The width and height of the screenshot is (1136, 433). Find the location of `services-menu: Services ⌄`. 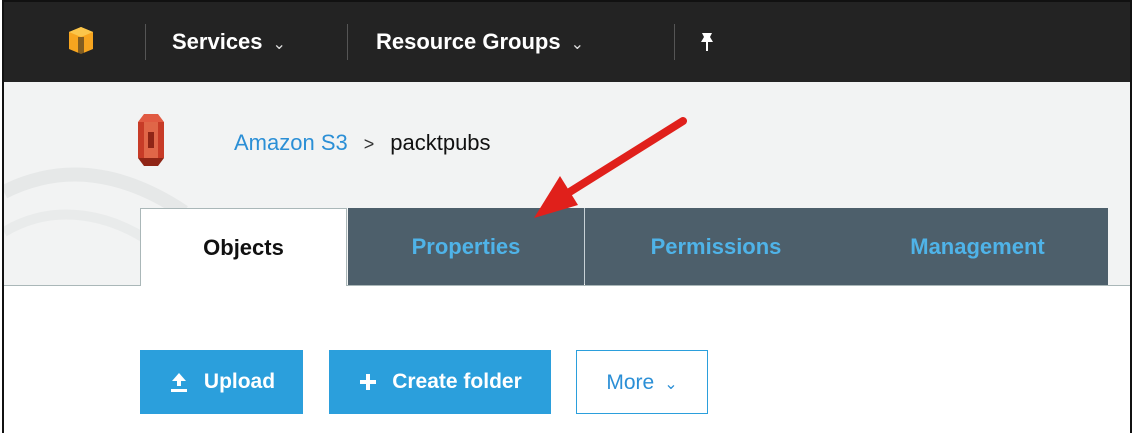

services-menu: Services ⌄ is located at coordinates (229, 42).